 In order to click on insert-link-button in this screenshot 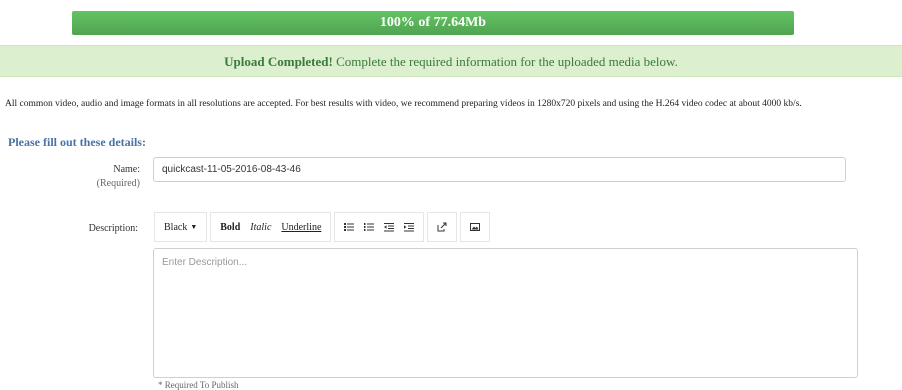, I will do `click(442, 227)`.